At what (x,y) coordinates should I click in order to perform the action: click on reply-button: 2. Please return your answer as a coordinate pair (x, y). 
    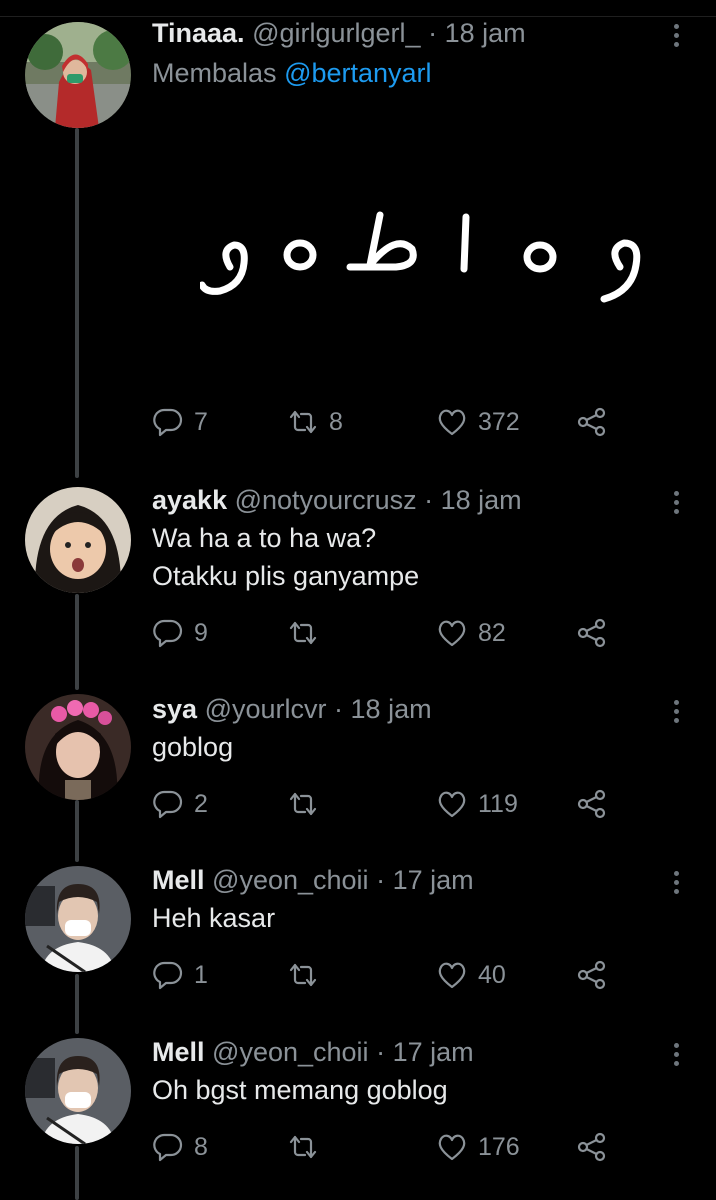
    Looking at the image, I should click on (180, 804).